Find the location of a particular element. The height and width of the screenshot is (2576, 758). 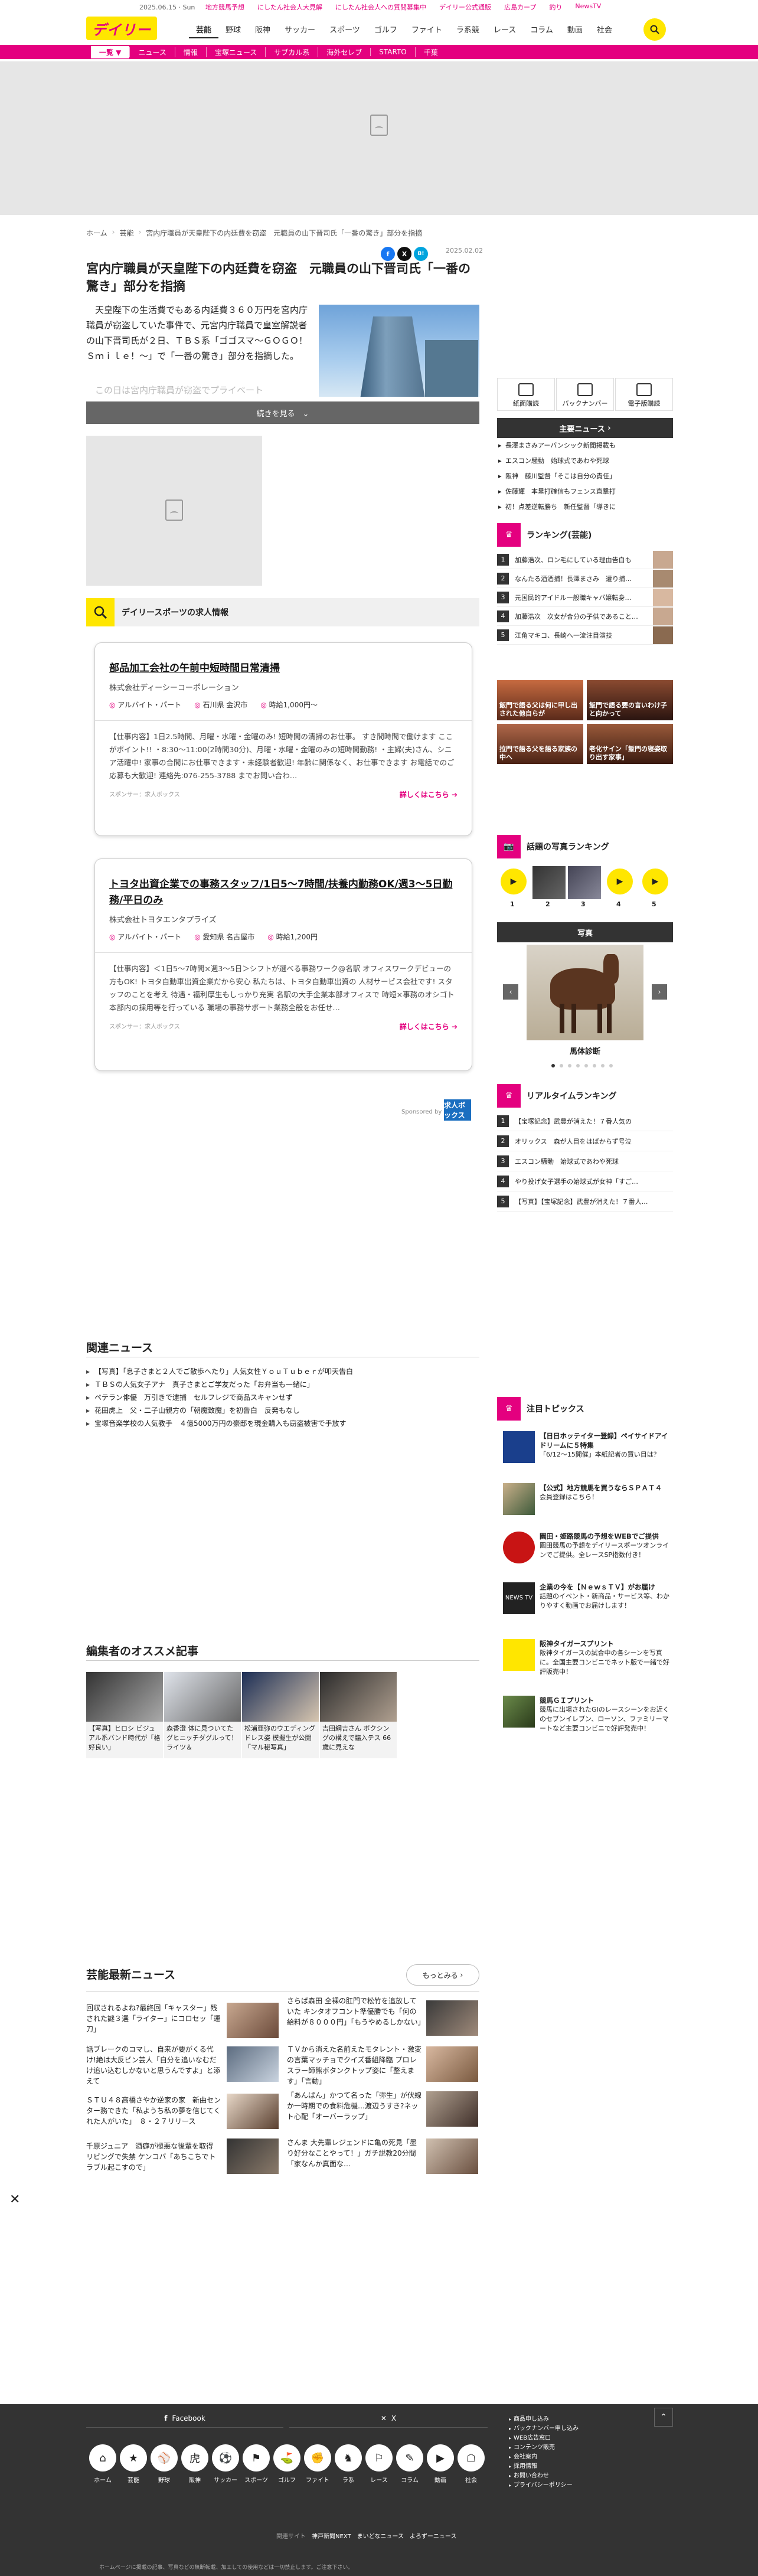

subnav-item: 宝塚ニュース is located at coordinates (235, 52).